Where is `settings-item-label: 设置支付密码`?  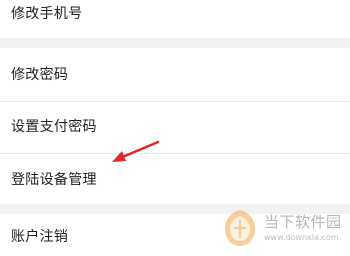 settings-item-label: 设置支付密码 is located at coordinates (54, 127).